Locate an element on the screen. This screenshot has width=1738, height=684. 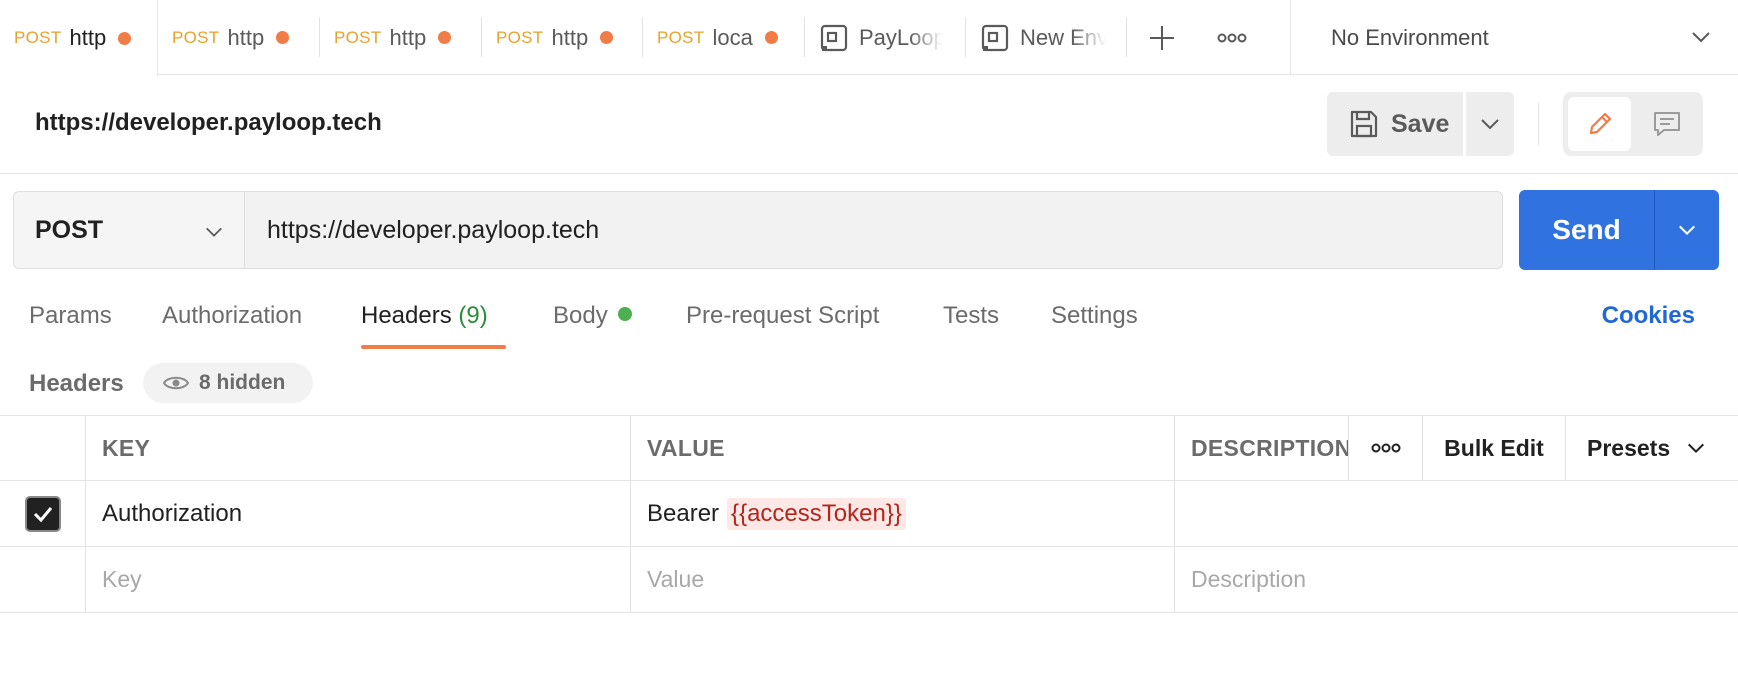
bulk-edit-label: Bulk Edit is located at coordinates (1494, 447).